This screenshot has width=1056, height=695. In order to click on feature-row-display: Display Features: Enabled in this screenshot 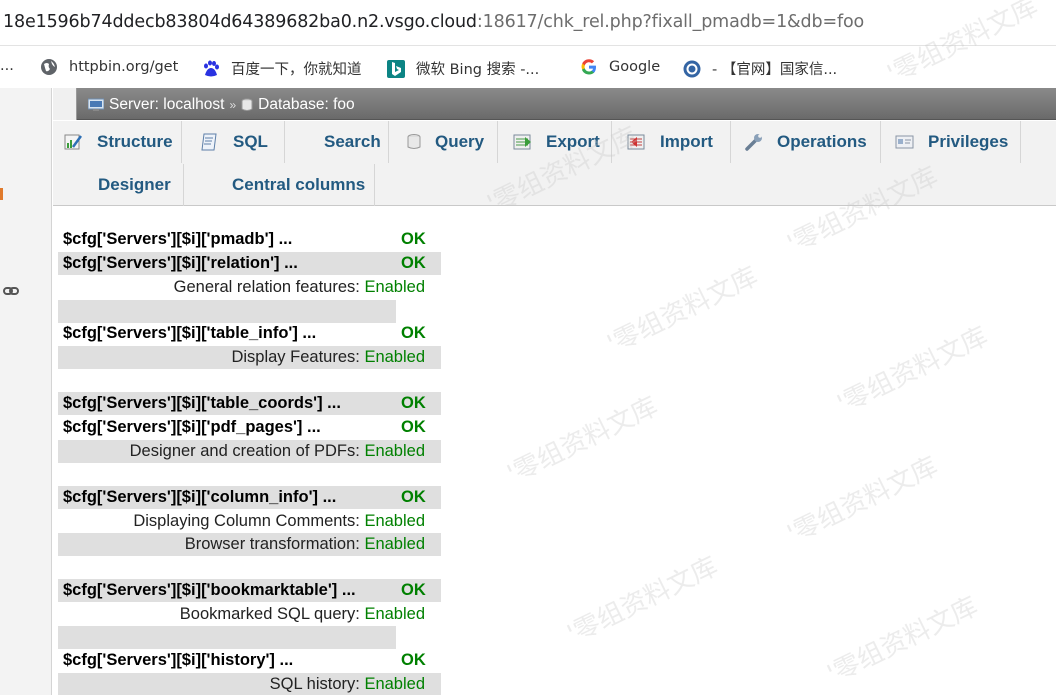, I will do `click(249, 357)`.